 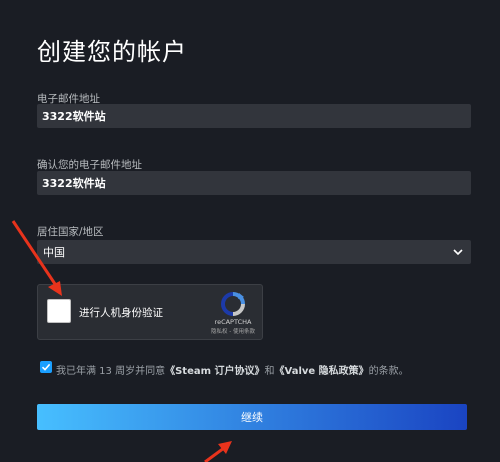 I want to click on agreement-suffix: 的条款。, so click(x=388, y=371).